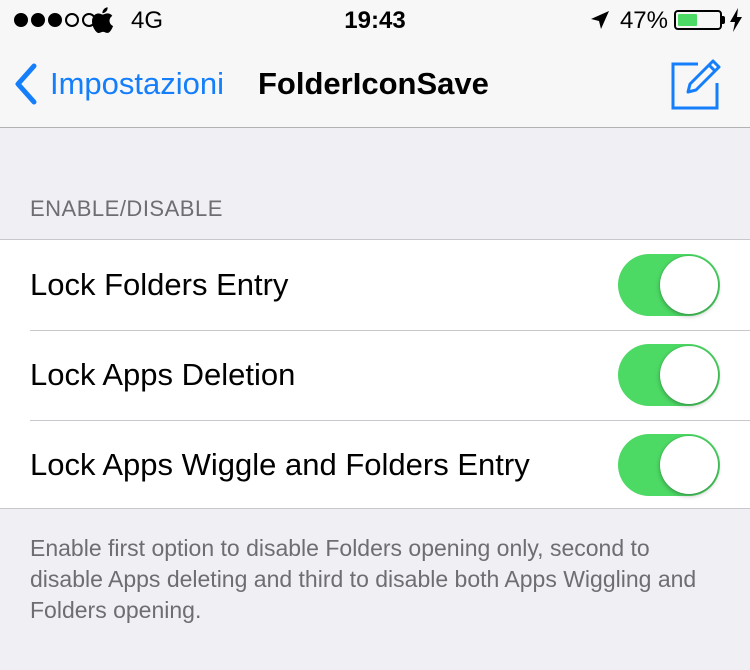  What do you see at coordinates (723, 20) in the screenshot?
I see `battery-cap` at bounding box center [723, 20].